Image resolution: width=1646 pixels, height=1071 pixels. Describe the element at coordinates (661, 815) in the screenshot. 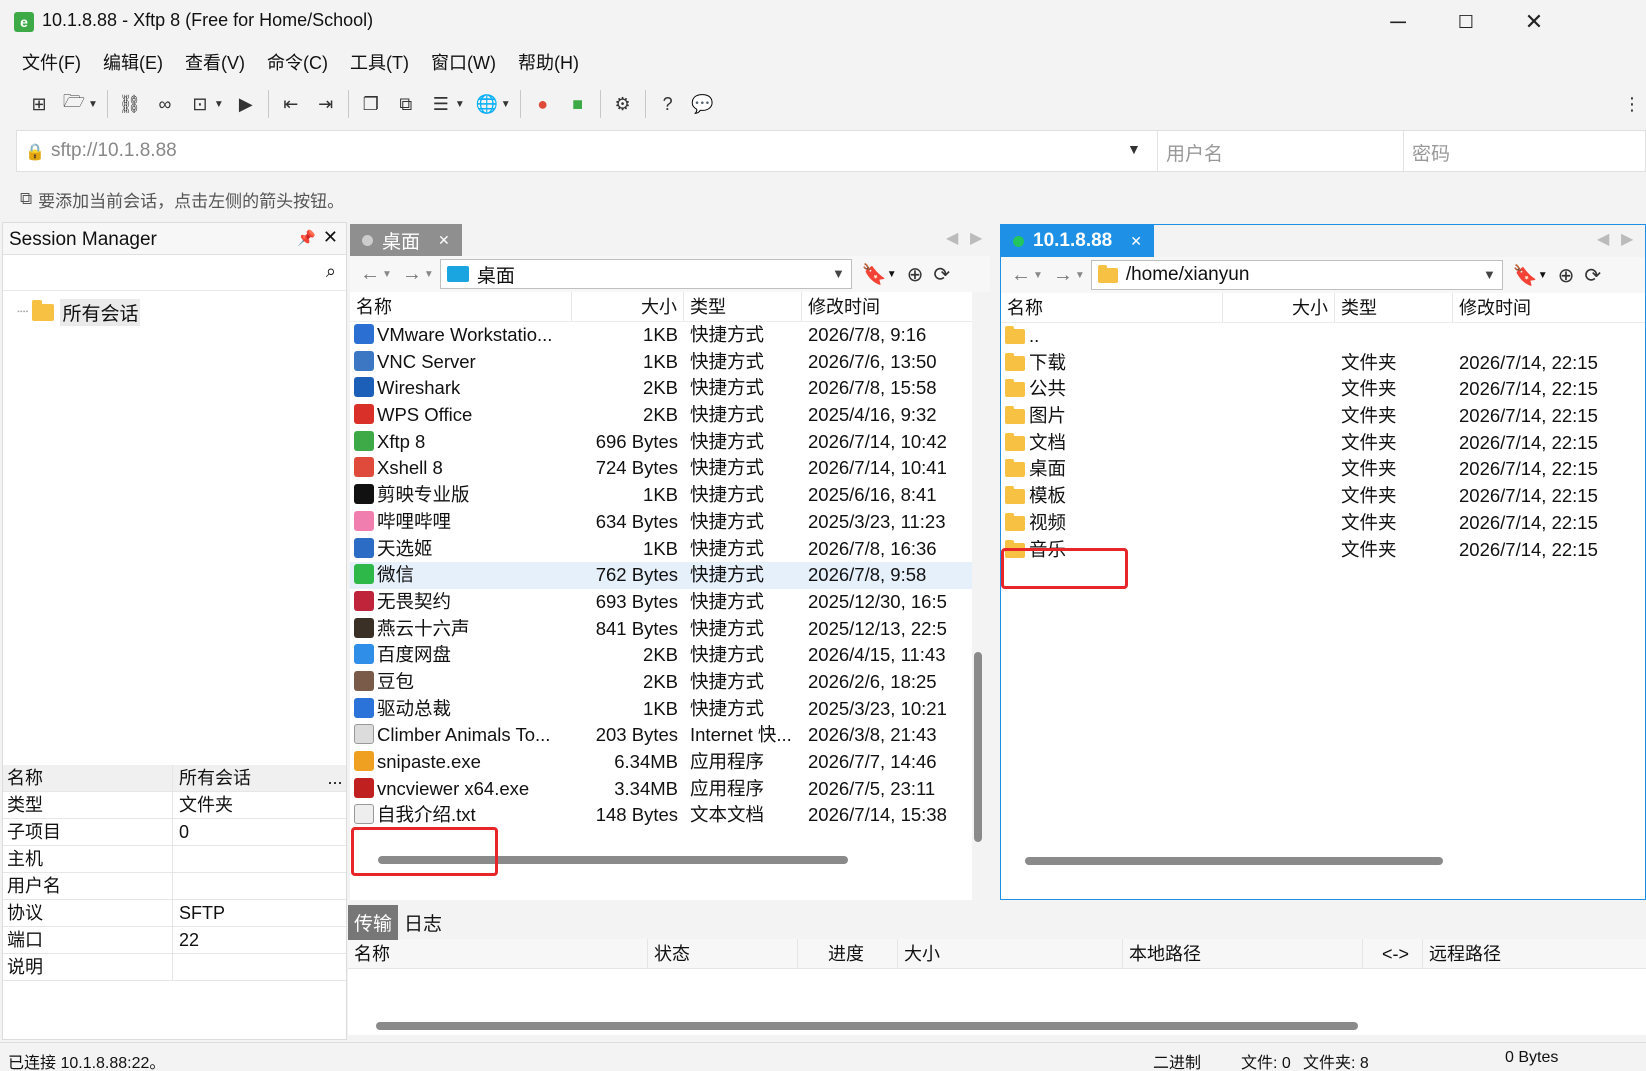

I see `table-row: 自我介绍.txt 148 Bytes 文本文档 2026/7/14, 15:38` at that location.